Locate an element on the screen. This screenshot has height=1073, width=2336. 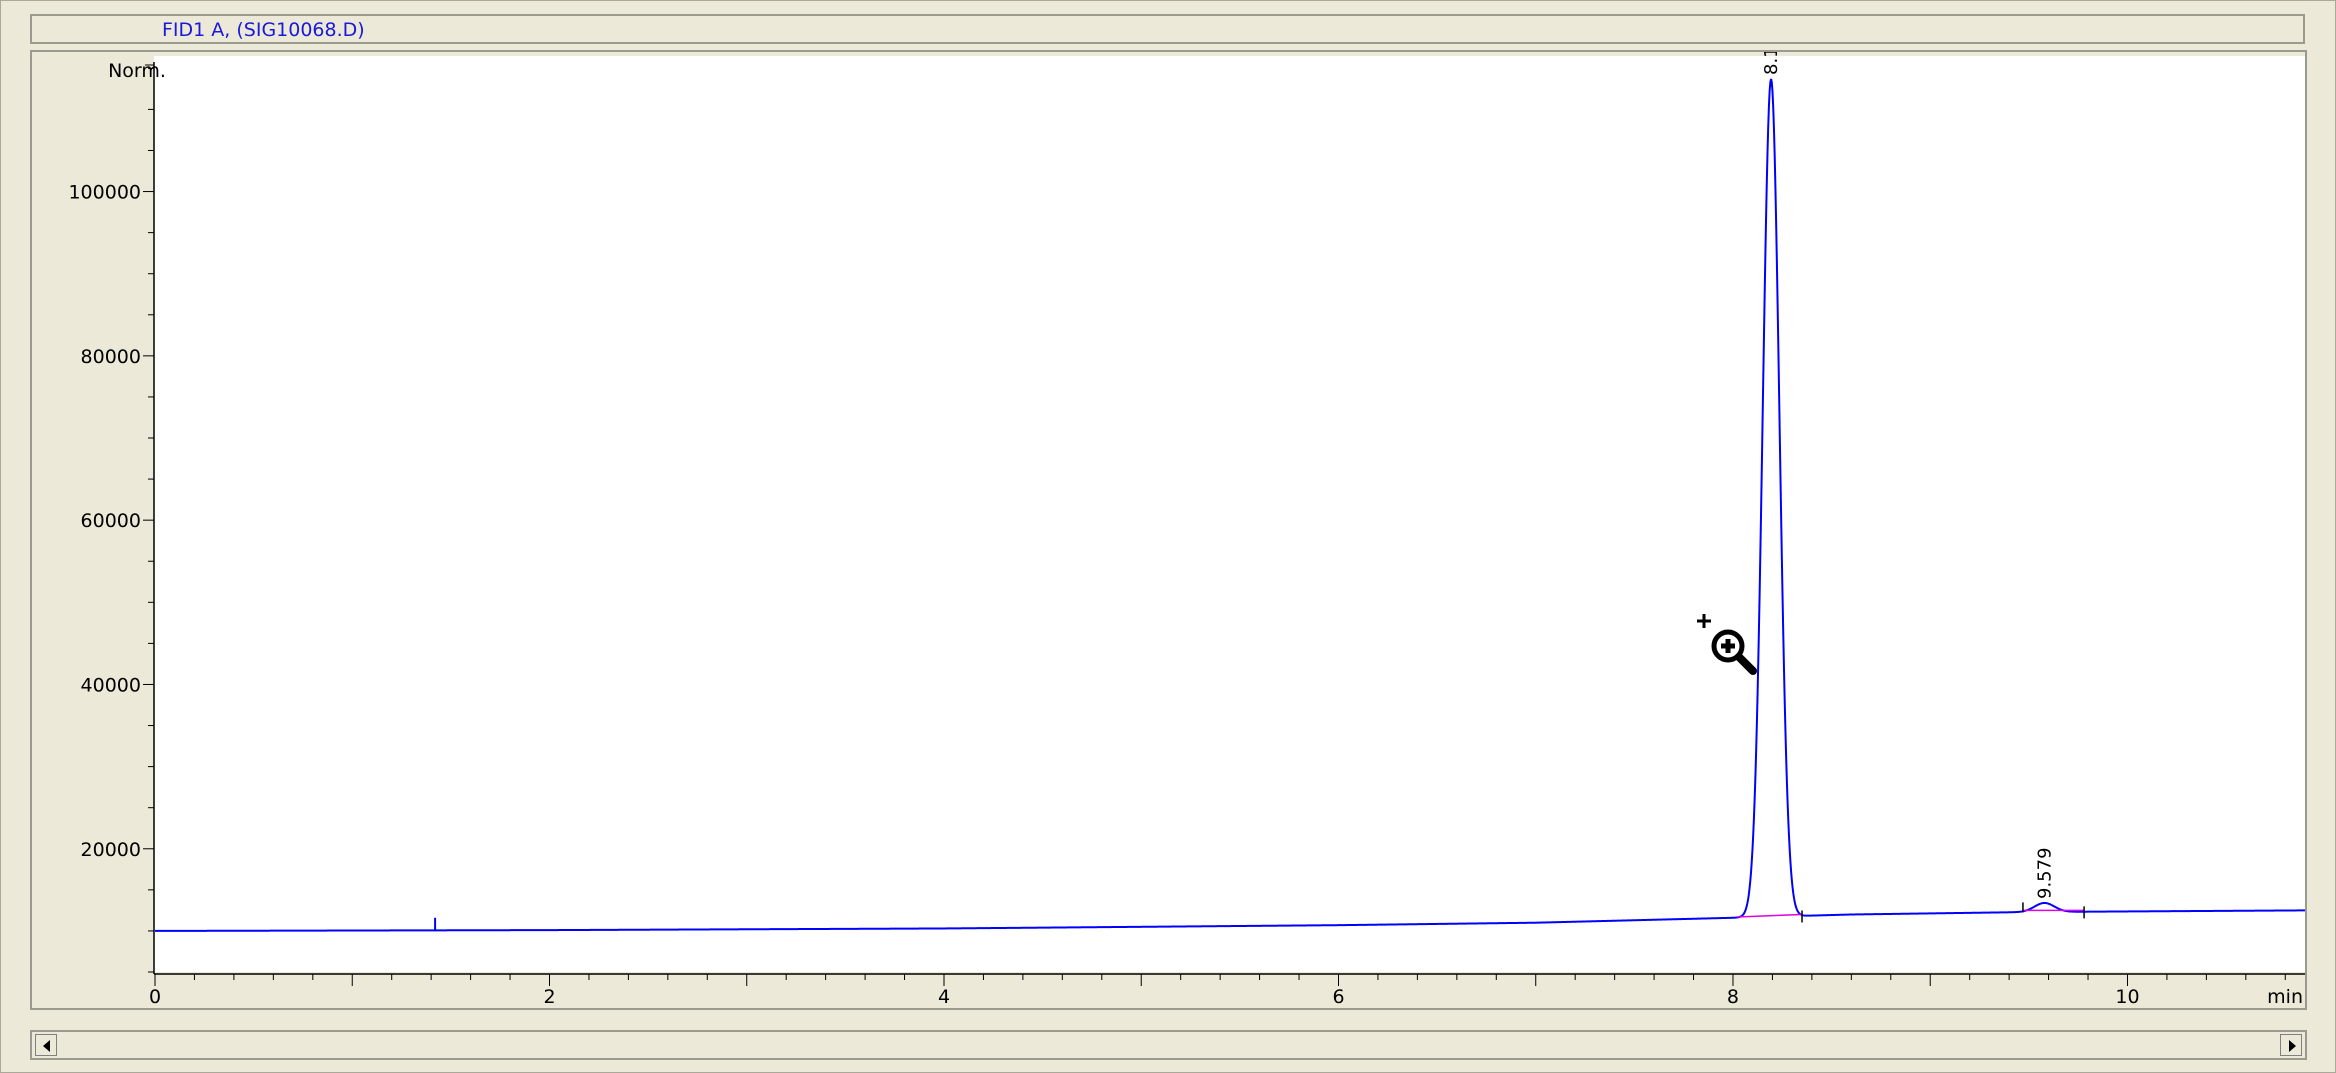
scroll-left-button is located at coordinates (46, 1045).